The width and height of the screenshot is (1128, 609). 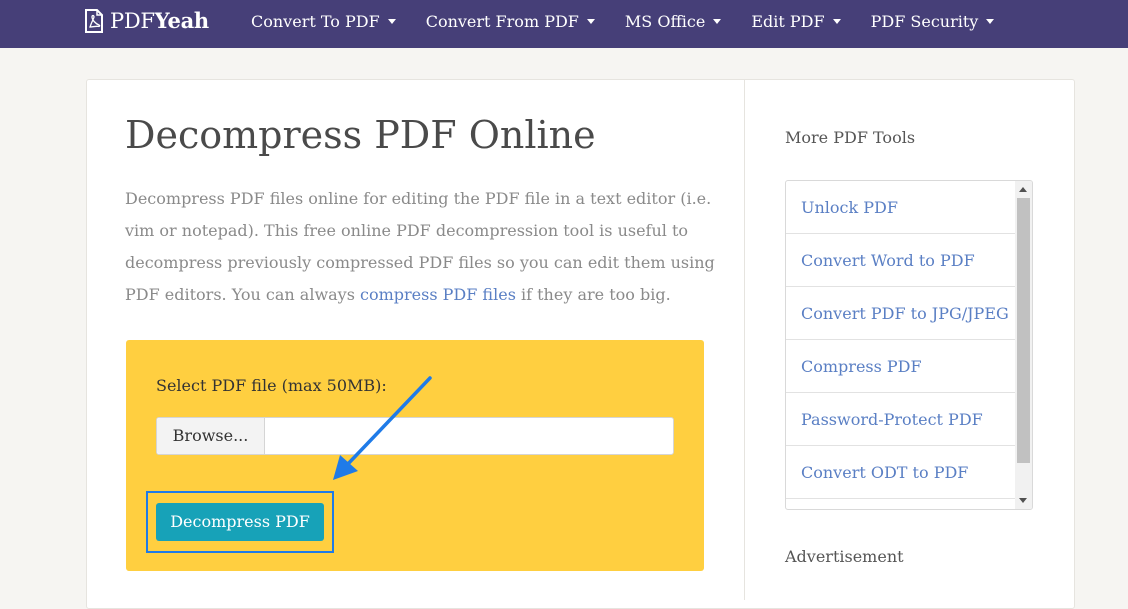 What do you see at coordinates (901, 260) in the screenshot?
I see `tool-convert-word-to-pdf: Convert Word to PDF` at bounding box center [901, 260].